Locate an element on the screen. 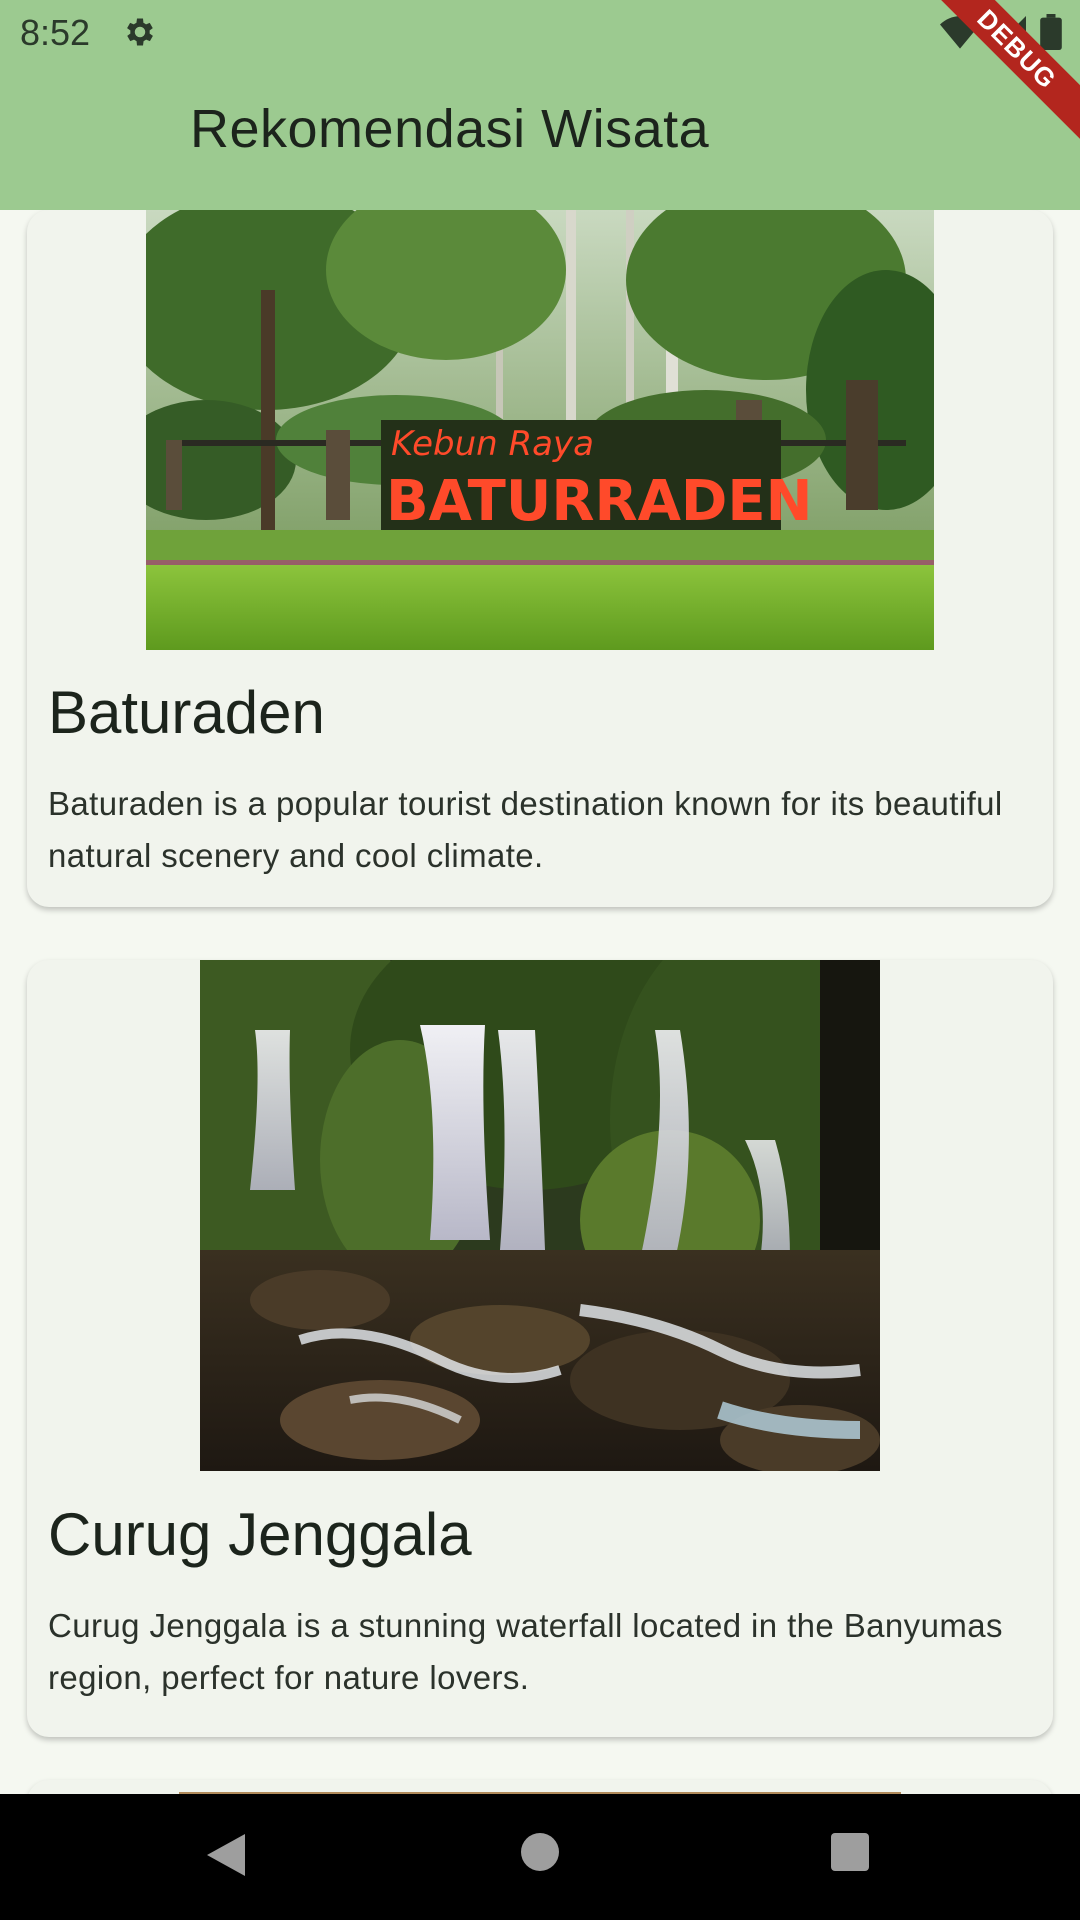 The image size is (1080, 1920). destination-card is located at coordinates (540, 1787).